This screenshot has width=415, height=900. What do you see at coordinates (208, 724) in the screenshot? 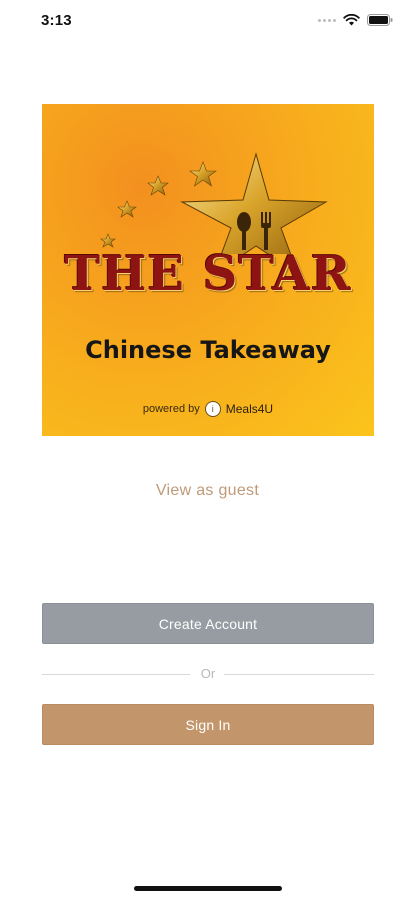
I see `sign-in-button: Sign In` at bounding box center [208, 724].